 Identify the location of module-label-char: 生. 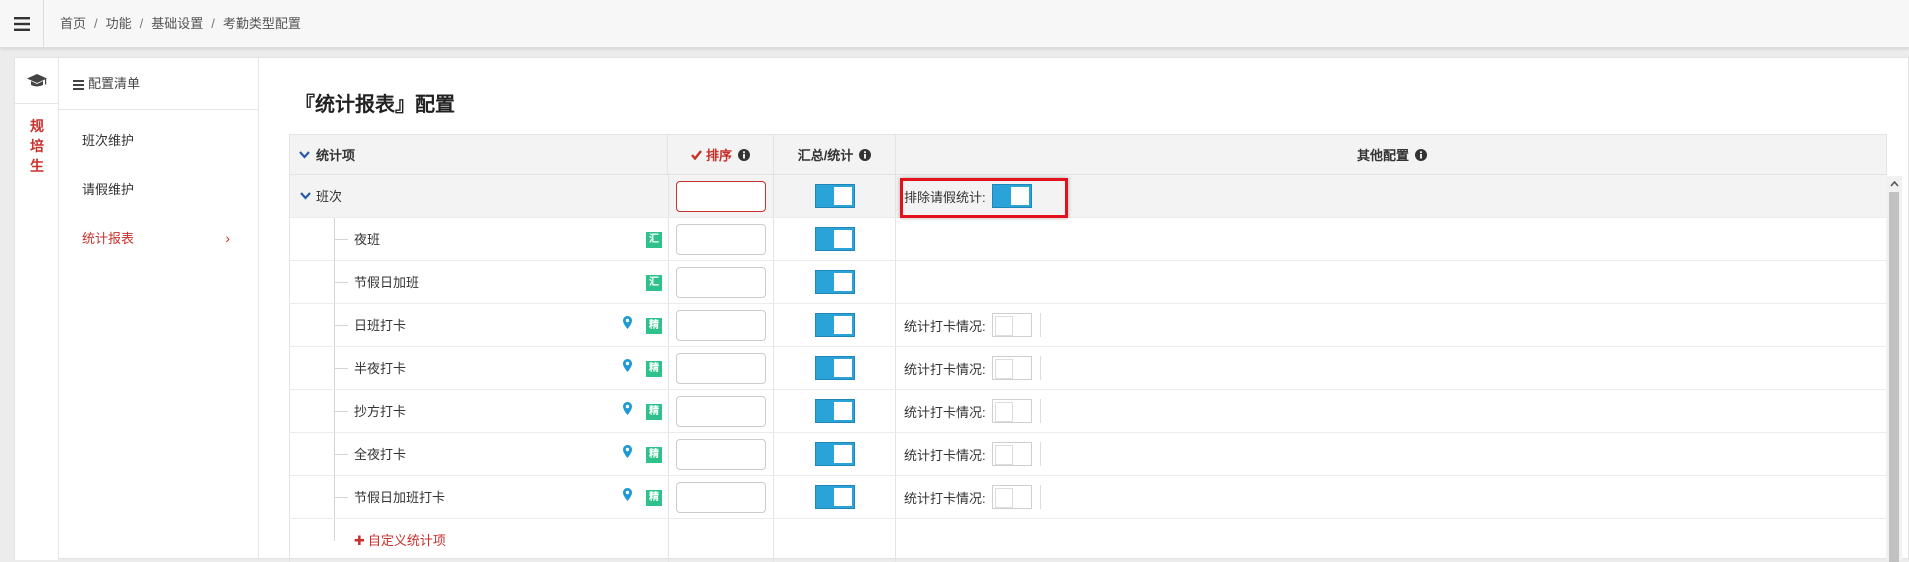
(37, 166).